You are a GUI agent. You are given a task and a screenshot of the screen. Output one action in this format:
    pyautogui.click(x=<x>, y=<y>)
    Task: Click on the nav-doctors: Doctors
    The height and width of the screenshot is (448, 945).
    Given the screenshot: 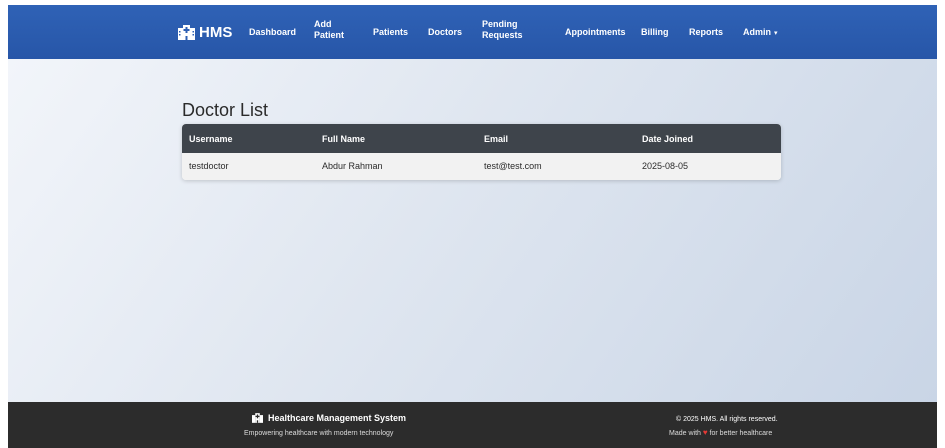 What is the action you would take?
    pyautogui.click(x=445, y=32)
    